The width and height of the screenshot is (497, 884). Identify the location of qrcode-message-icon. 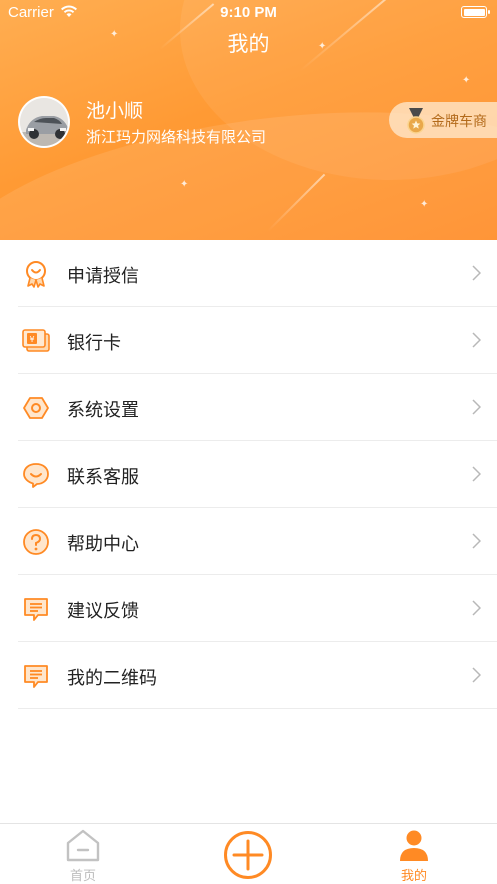
(36, 676).